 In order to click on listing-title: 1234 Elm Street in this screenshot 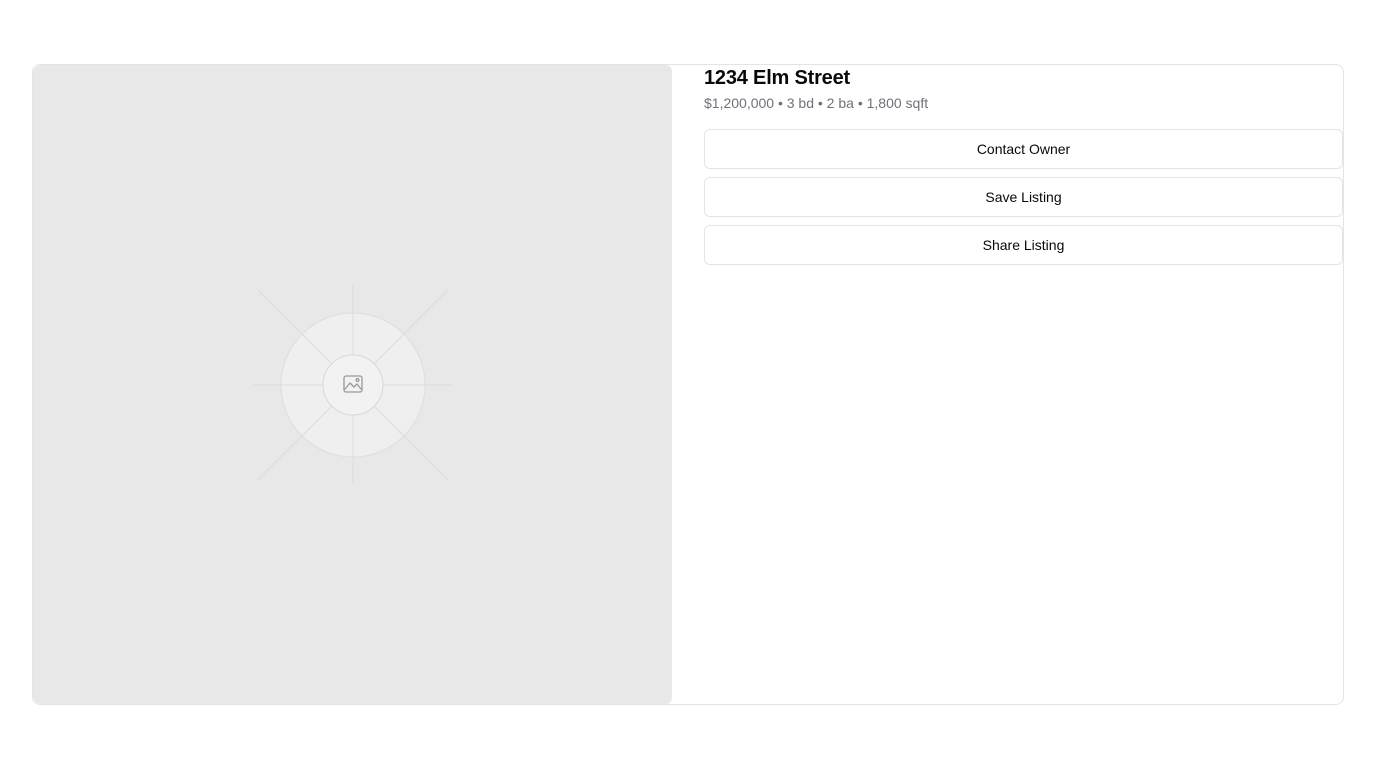, I will do `click(777, 78)`.